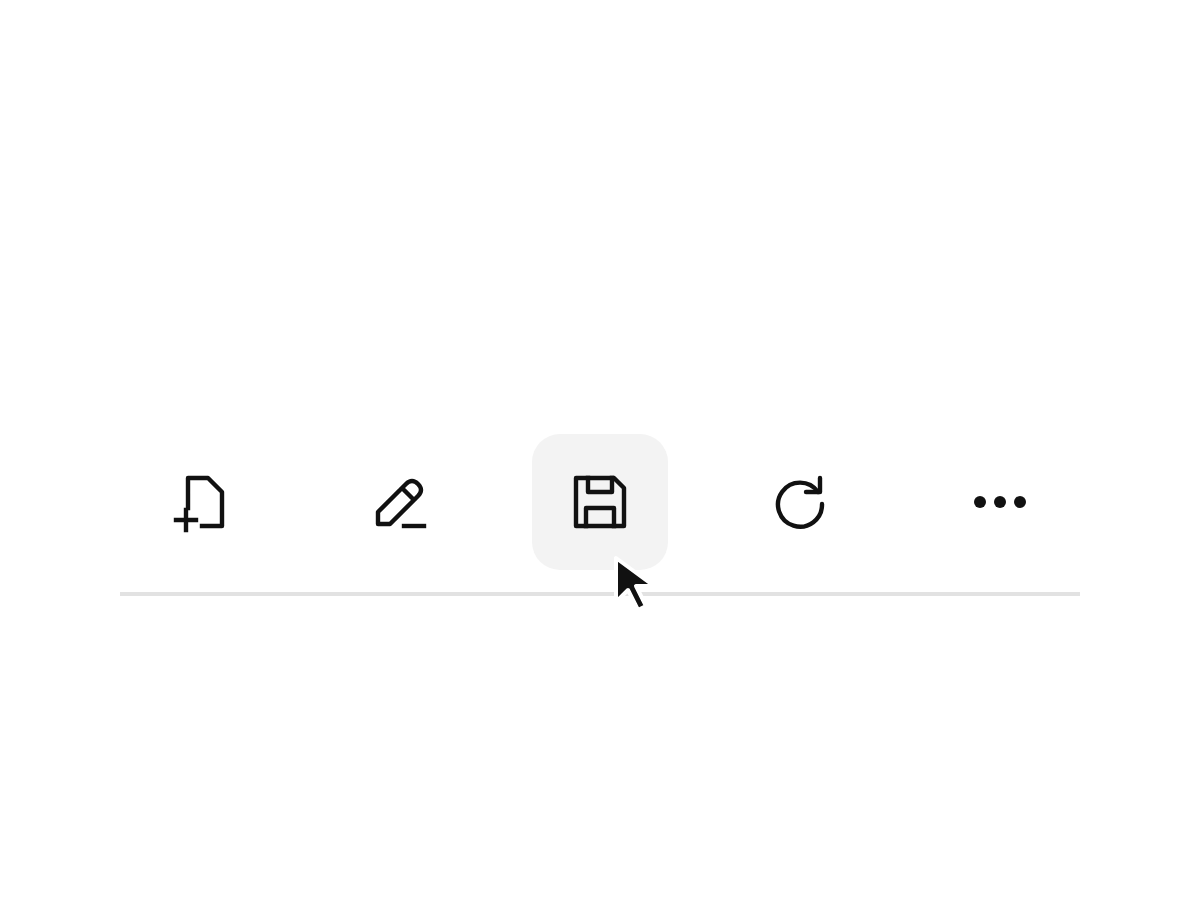 The image size is (1200, 900). What do you see at coordinates (1000, 502) in the screenshot?
I see `more-icon` at bounding box center [1000, 502].